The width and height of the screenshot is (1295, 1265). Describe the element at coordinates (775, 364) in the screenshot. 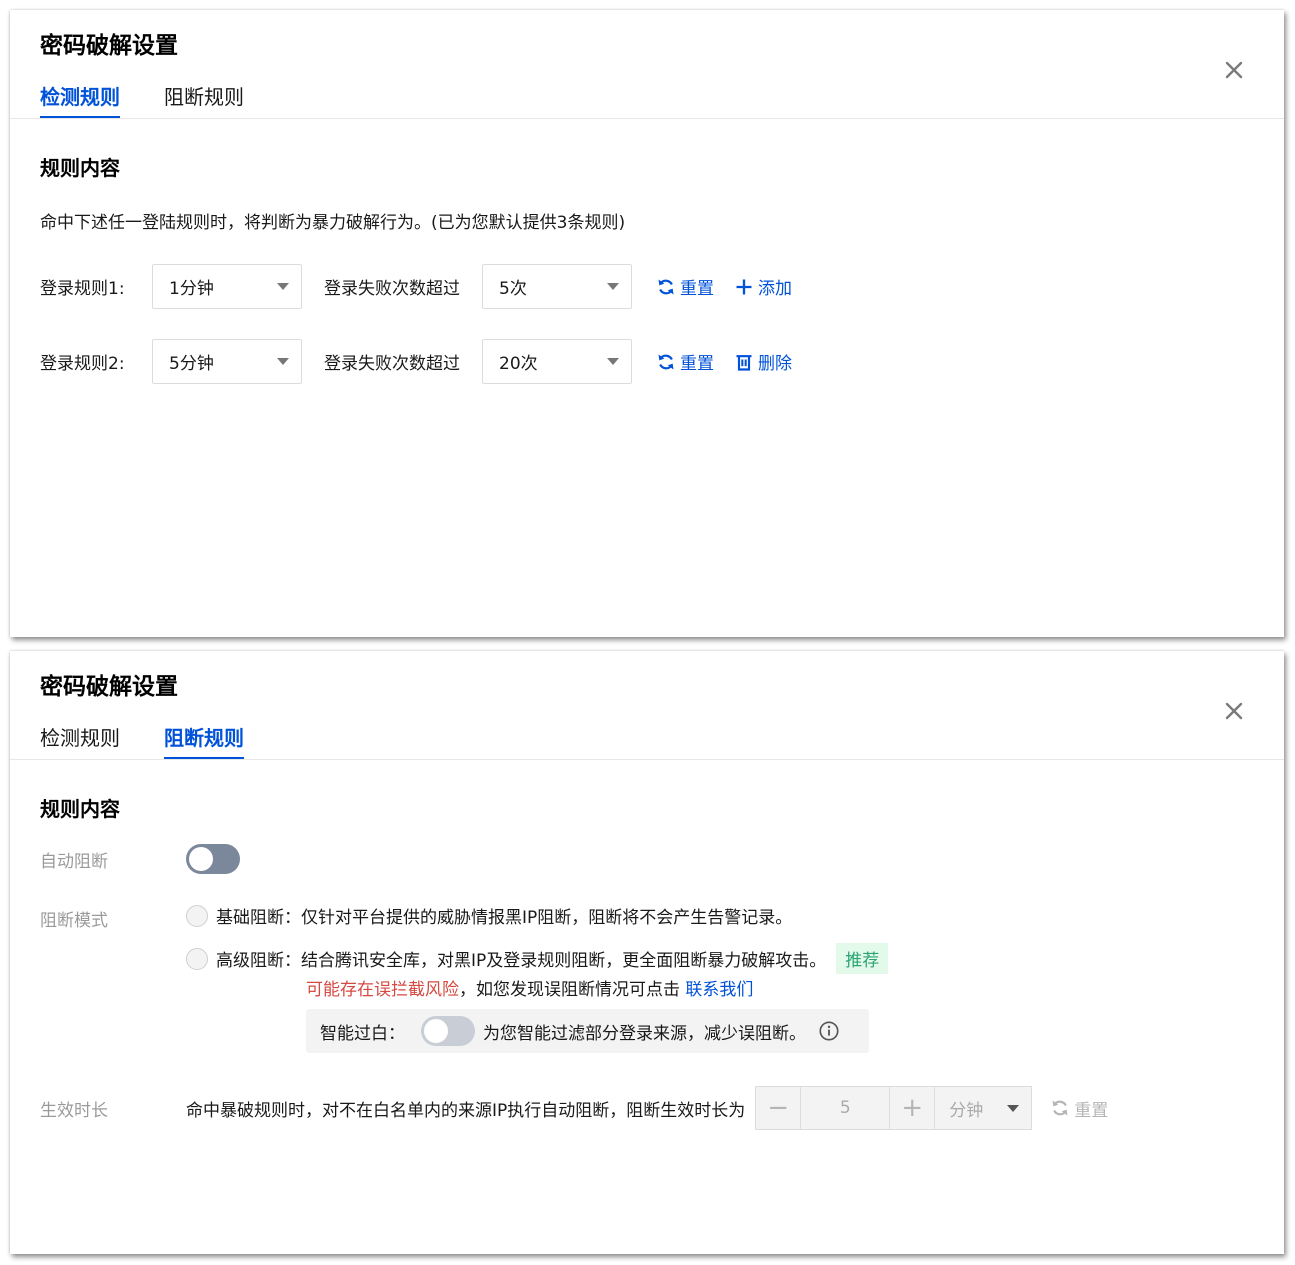

I see `delete-label: 删除` at that location.